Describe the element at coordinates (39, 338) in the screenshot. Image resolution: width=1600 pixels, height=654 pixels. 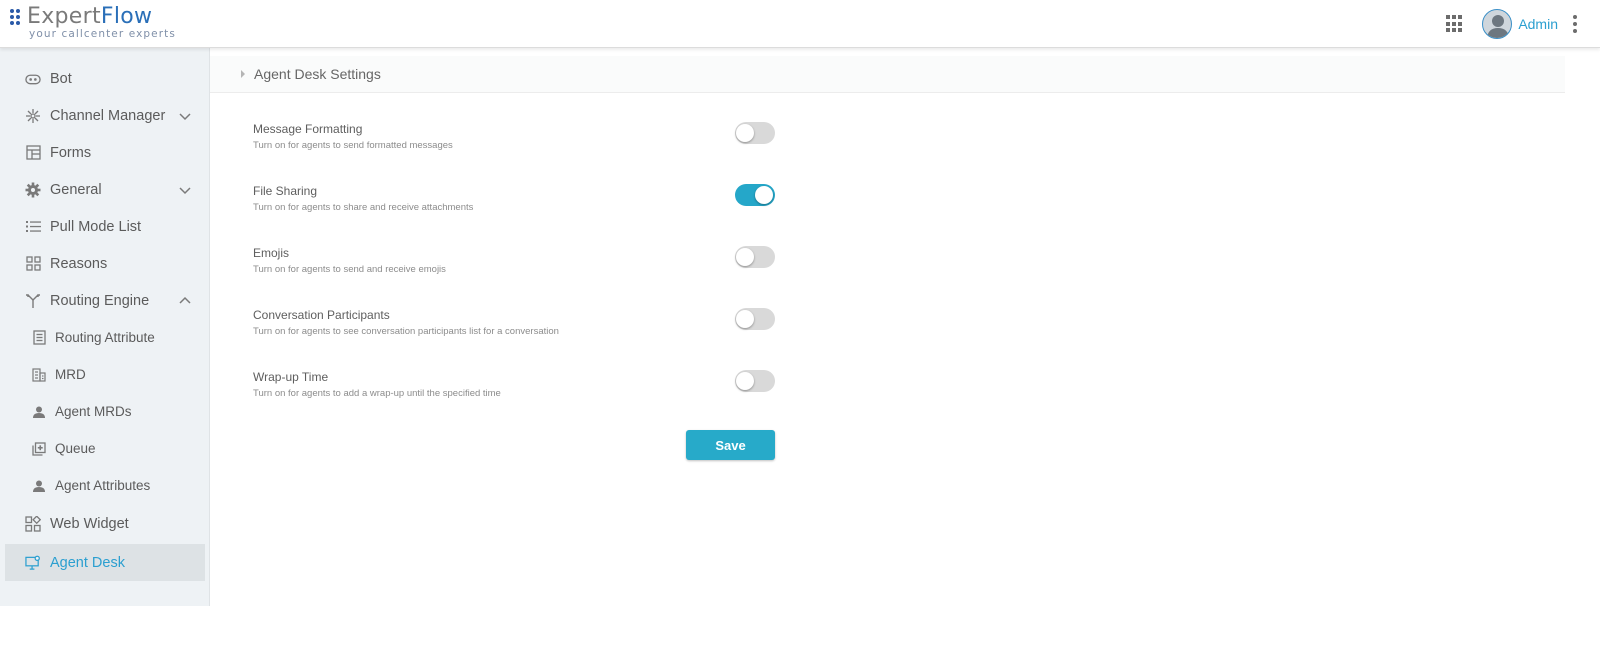
I see `document-icon` at that location.